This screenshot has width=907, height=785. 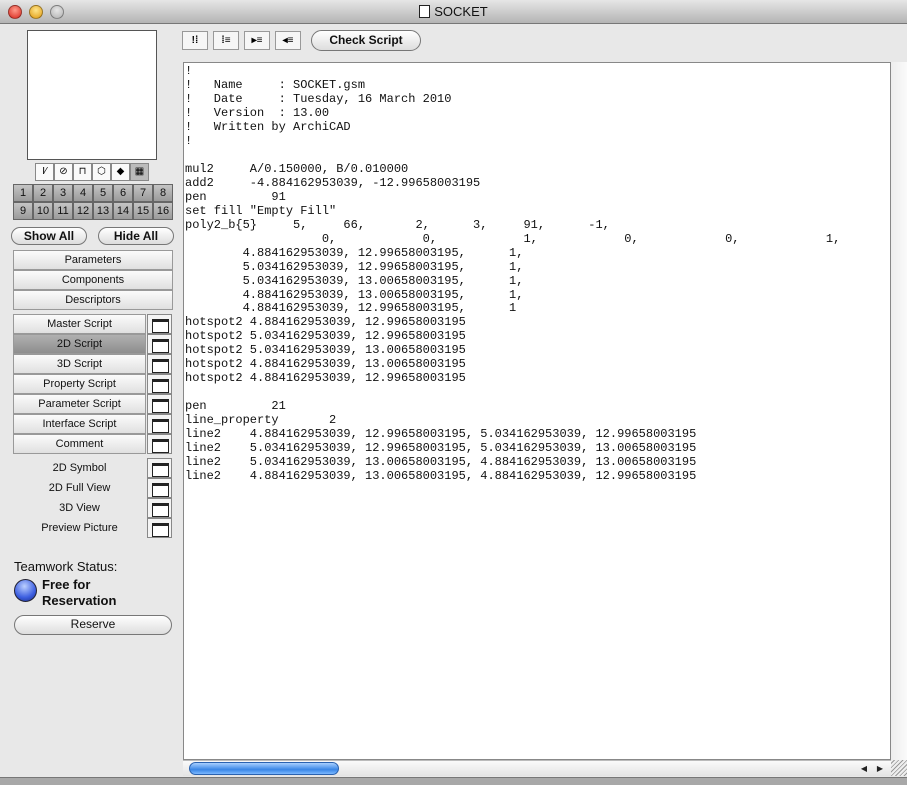 I want to click on section-icon: ⊘, so click(x=63, y=171).